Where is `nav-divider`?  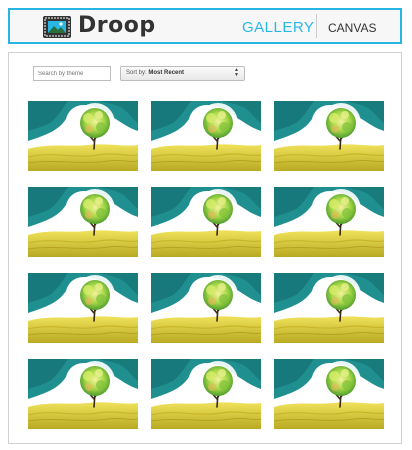 nav-divider is located at coordinates (316, 26).